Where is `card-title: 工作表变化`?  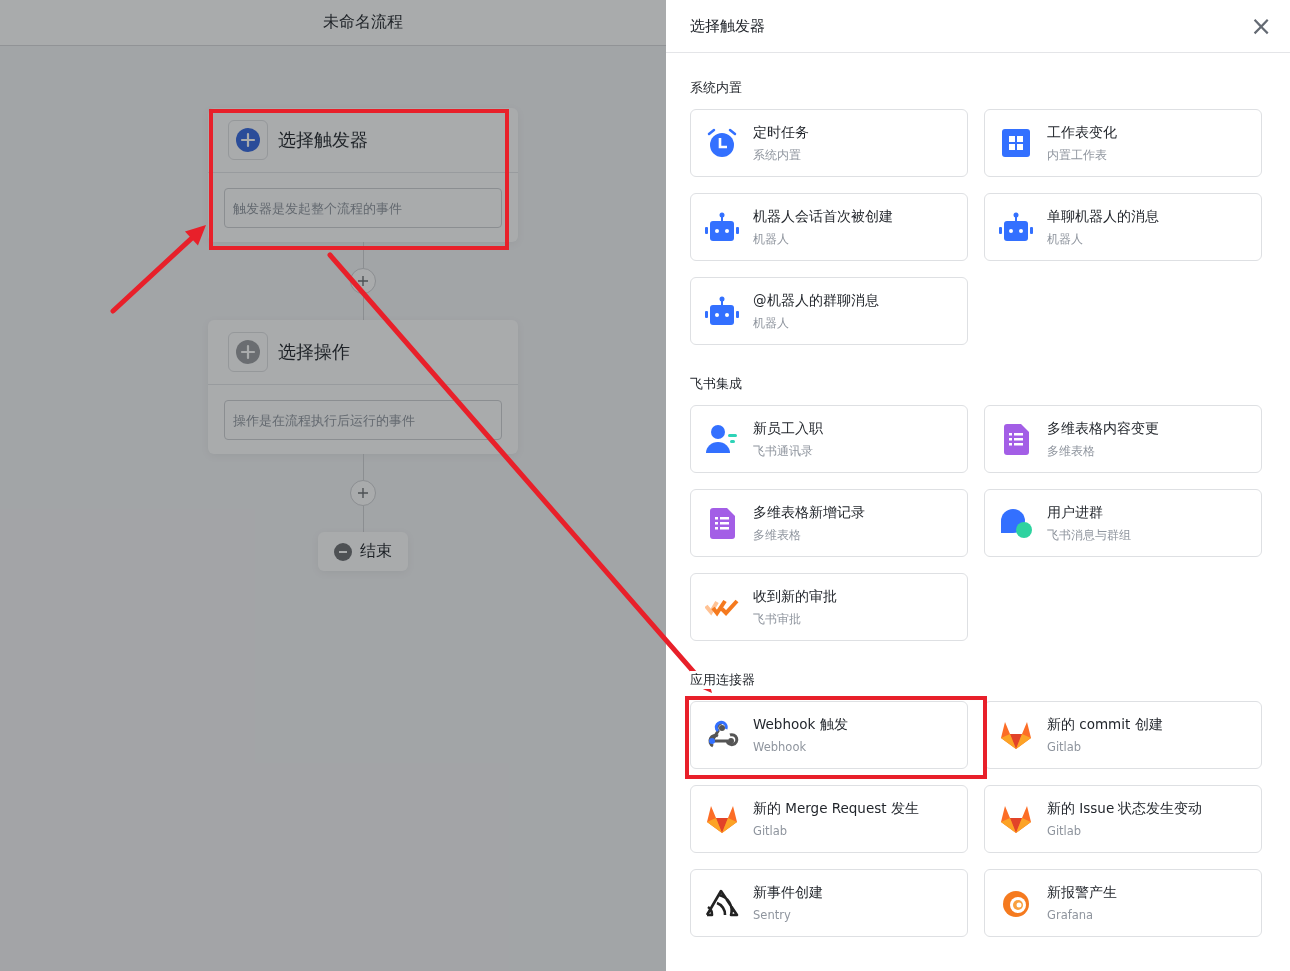
card-title: 工作表变化 is located at coordinates (1082, 132).